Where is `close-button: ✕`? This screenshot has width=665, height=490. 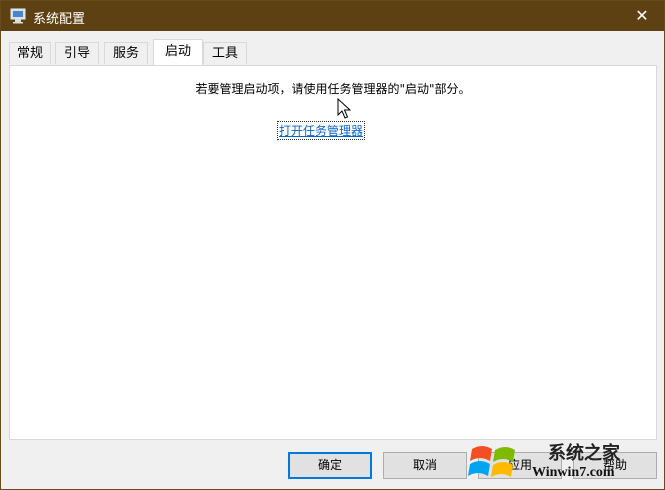
close-button: ✕ is located at coordinates (642, 16).